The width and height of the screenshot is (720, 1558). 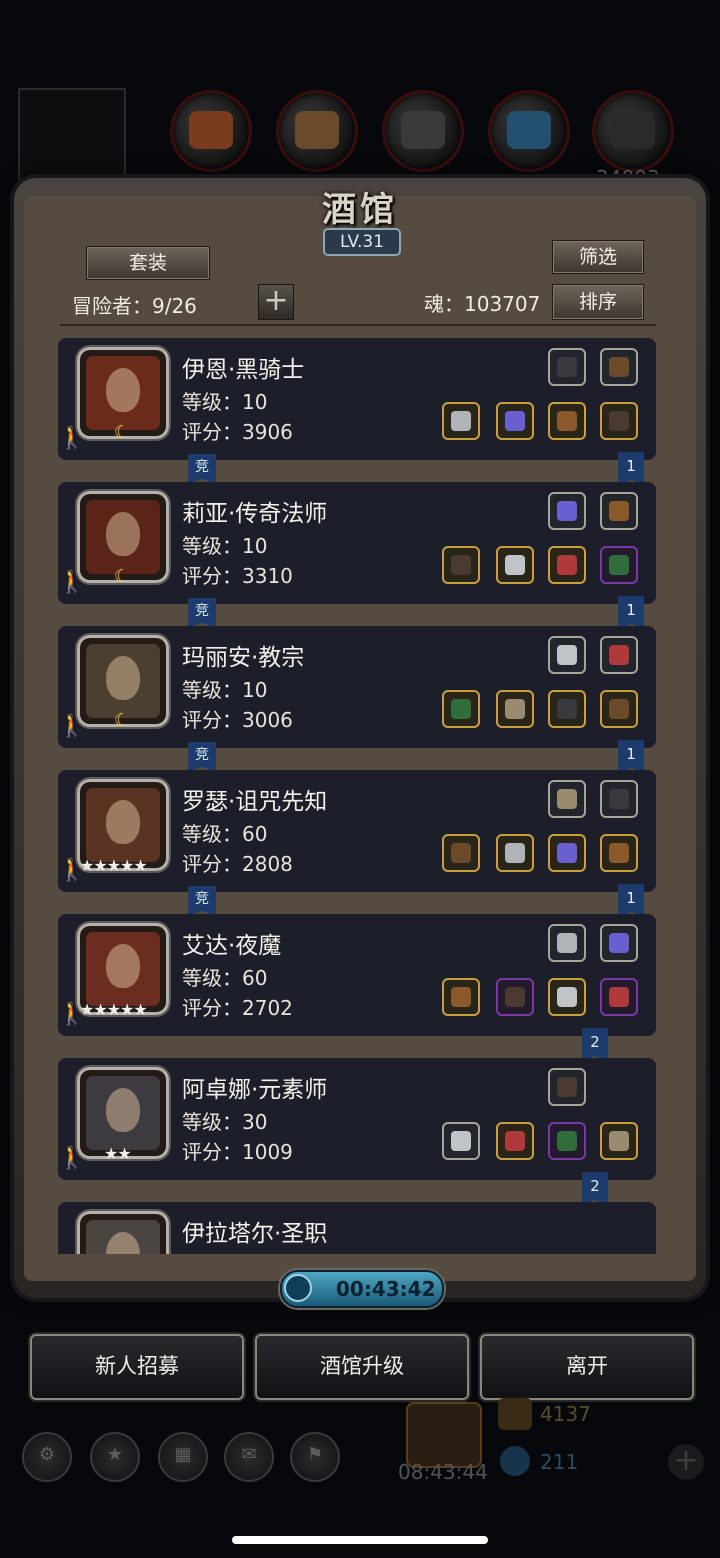 I want to click on mail-icon: ✉, so click(x=249, y=1457).